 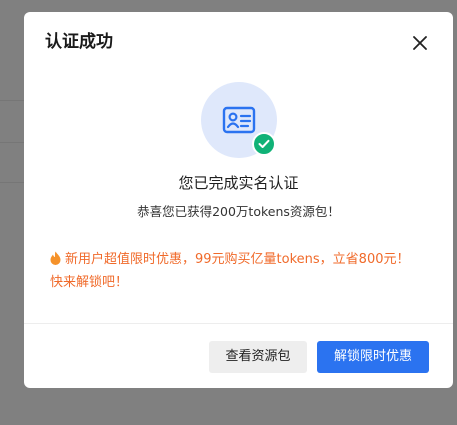 What do you see at coordinates (238, 211) in the screenshot?
I see `reward-message: 恭喜您已获得200万tokens资源包！` at bounding box center [238, 211].